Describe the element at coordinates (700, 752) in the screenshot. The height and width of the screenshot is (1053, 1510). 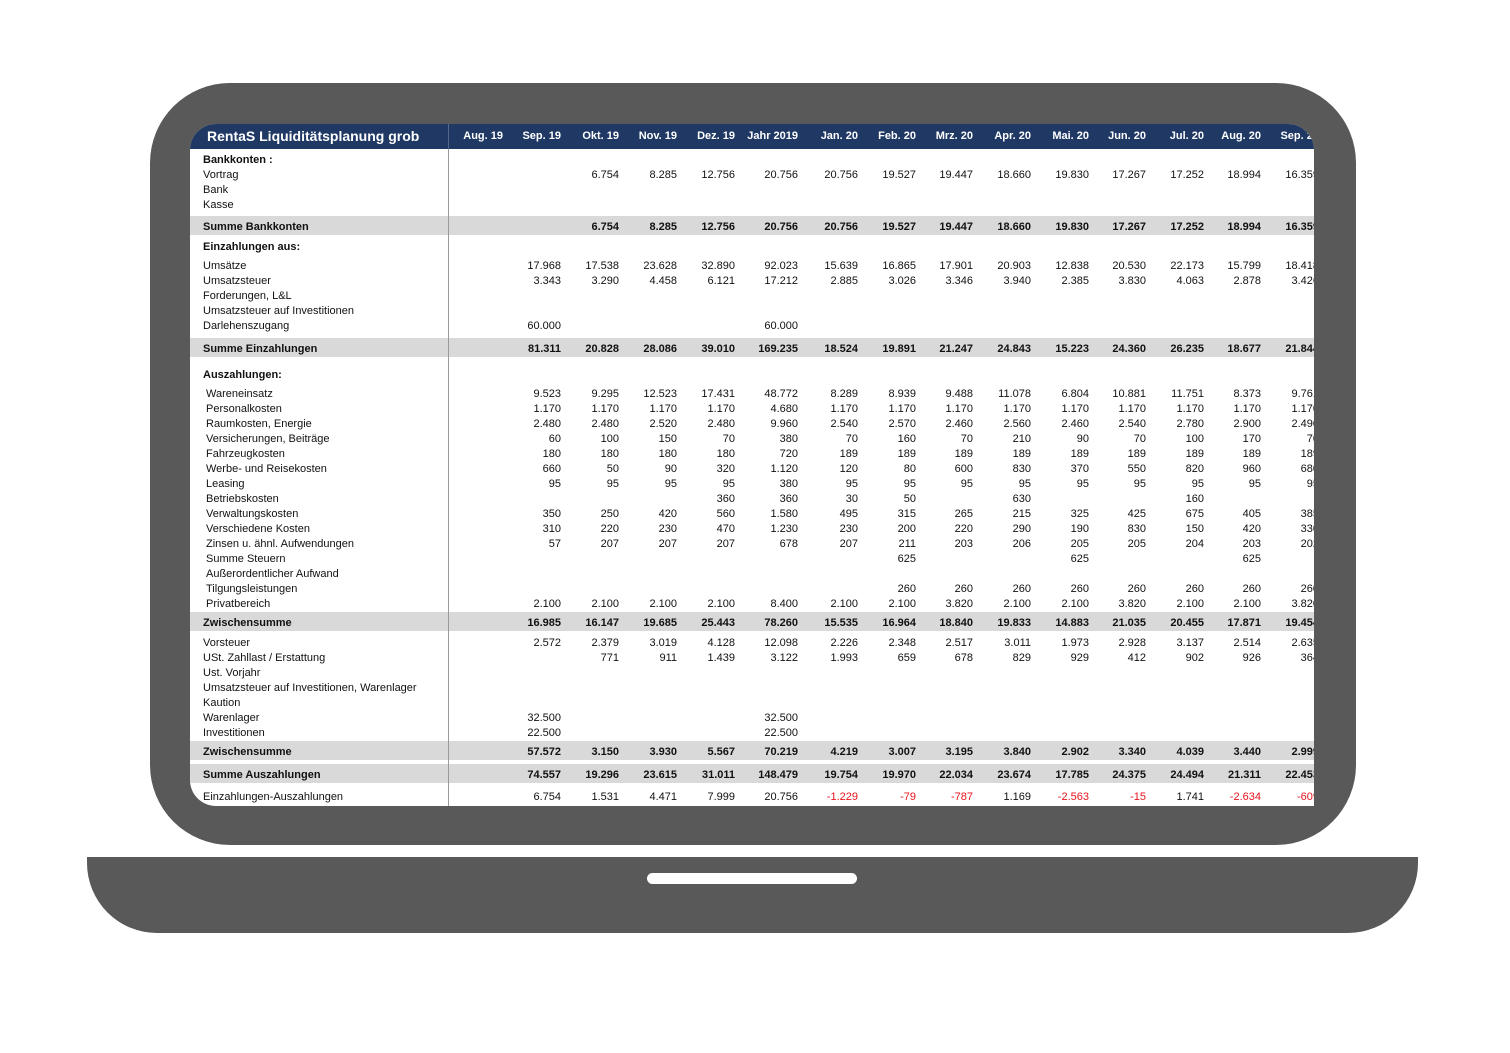
I see `table-cell: 5.567` at that location.